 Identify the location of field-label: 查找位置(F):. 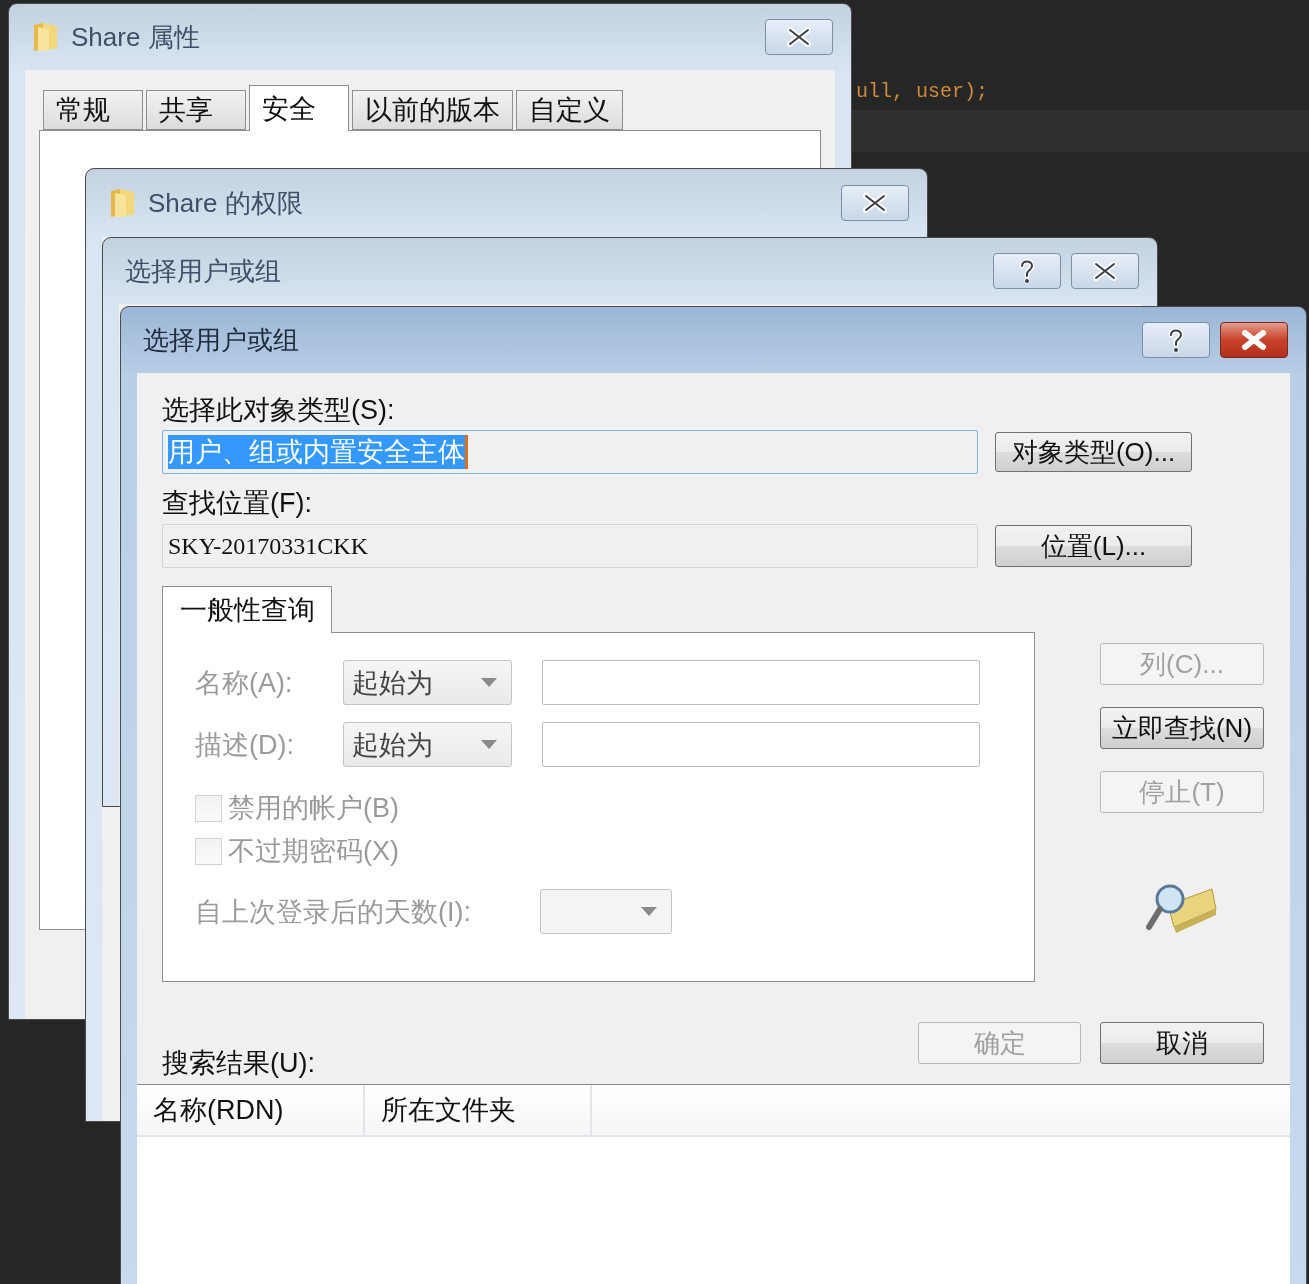
(237, 503).